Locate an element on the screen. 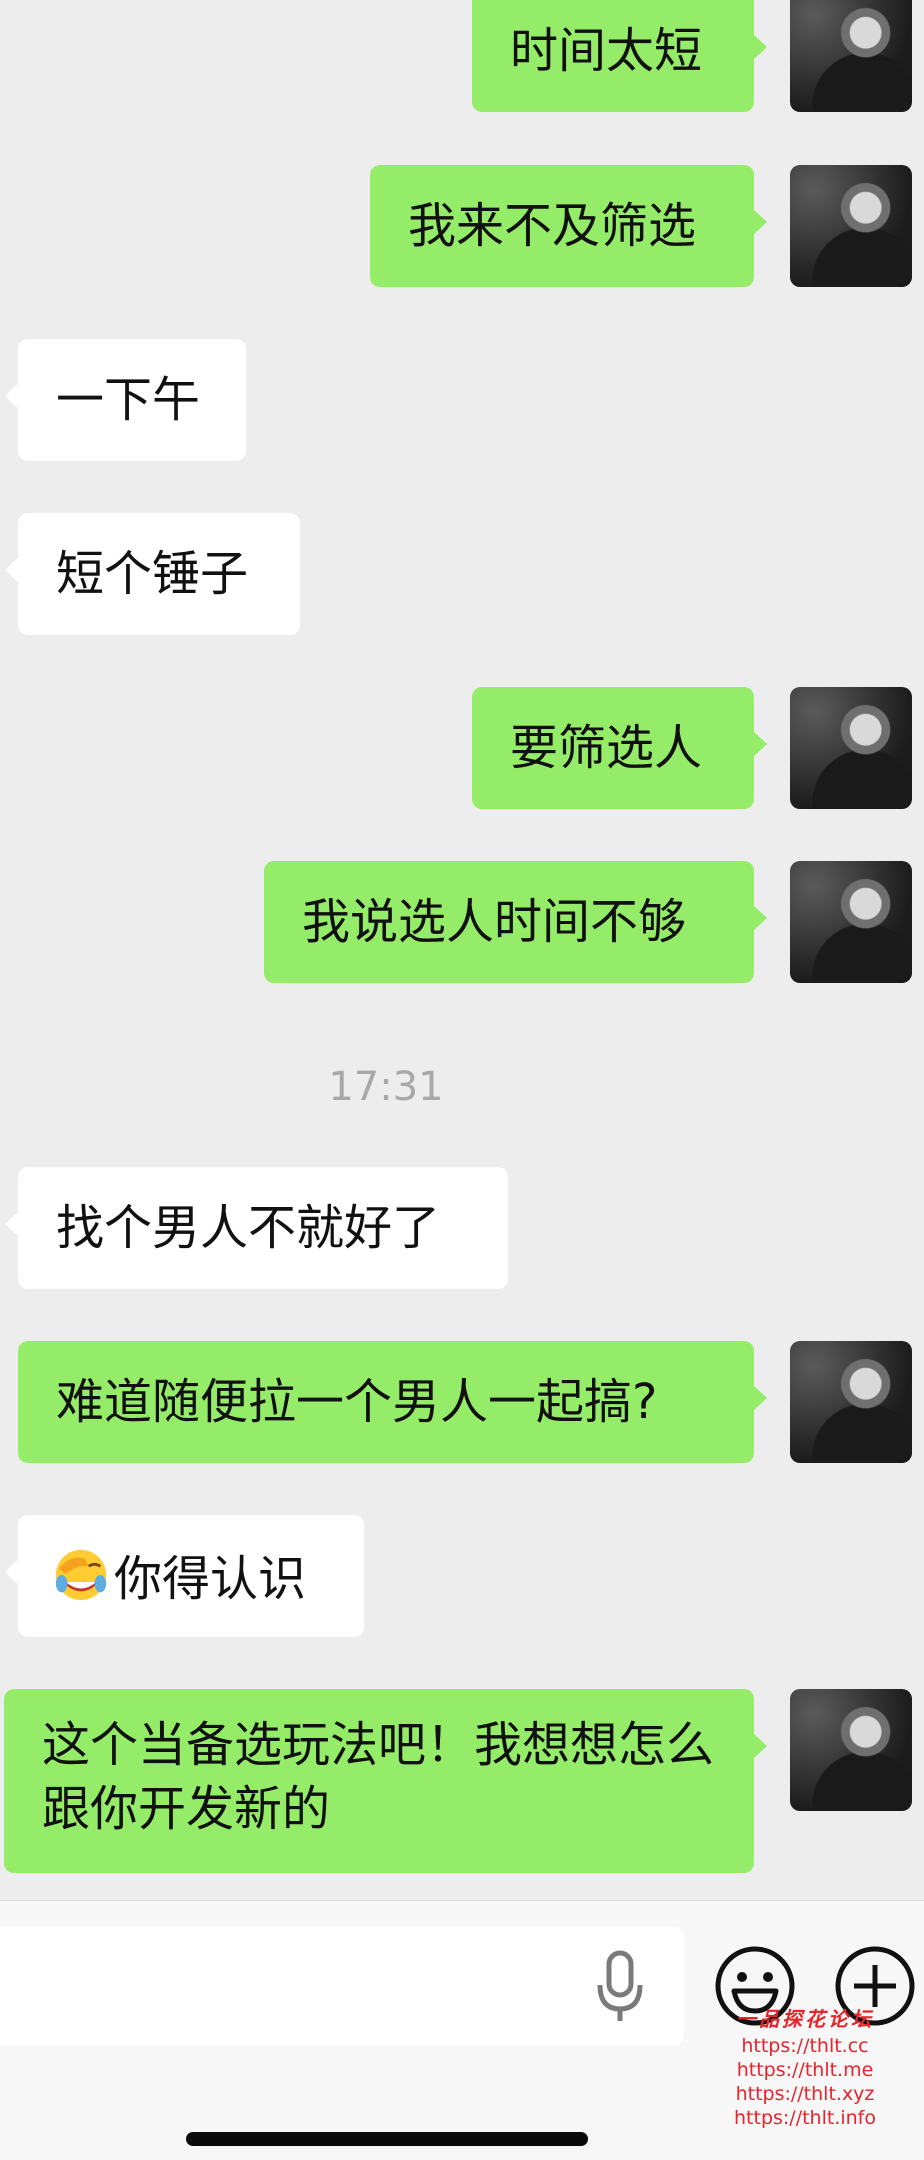  microphone-icon is located at coordinates (620, 1987).